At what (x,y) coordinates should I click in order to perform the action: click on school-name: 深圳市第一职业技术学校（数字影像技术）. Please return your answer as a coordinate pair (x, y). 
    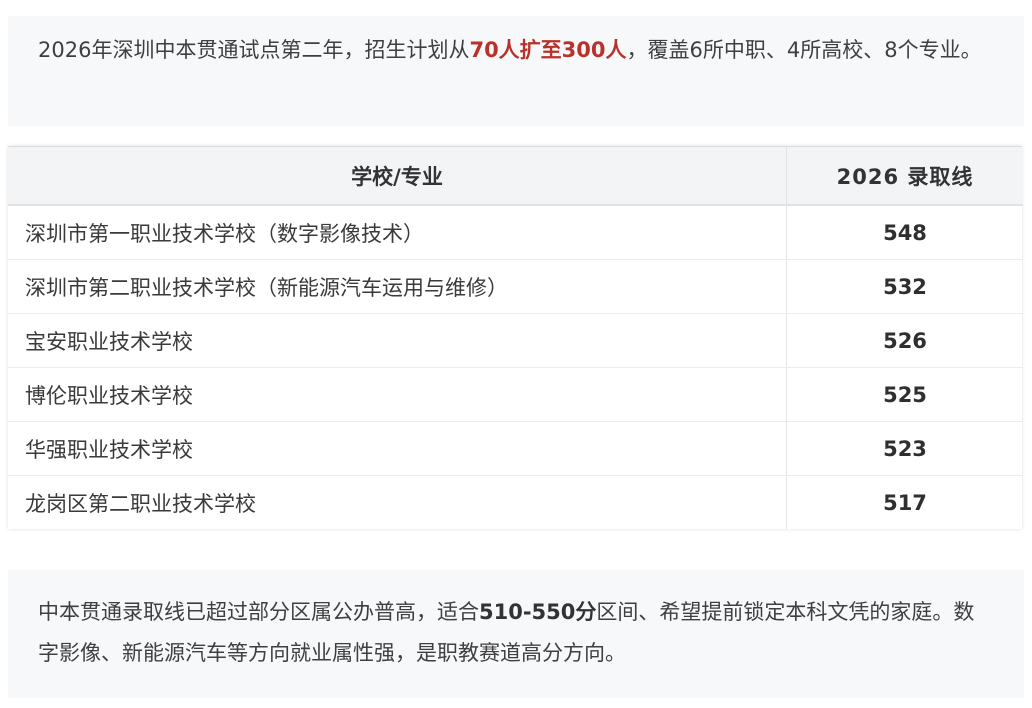
    Looking at the image, I should click on (397, 232).